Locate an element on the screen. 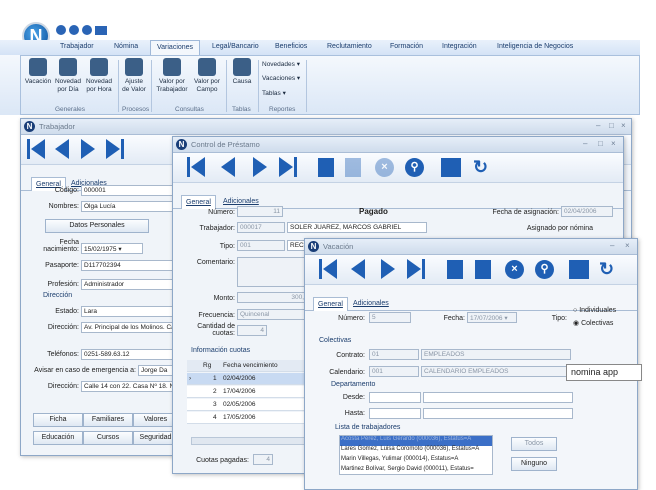 Image resolution: width=656 pixels, height=490 pixels. qat-folder-icon is located at coordinates (101, 30).